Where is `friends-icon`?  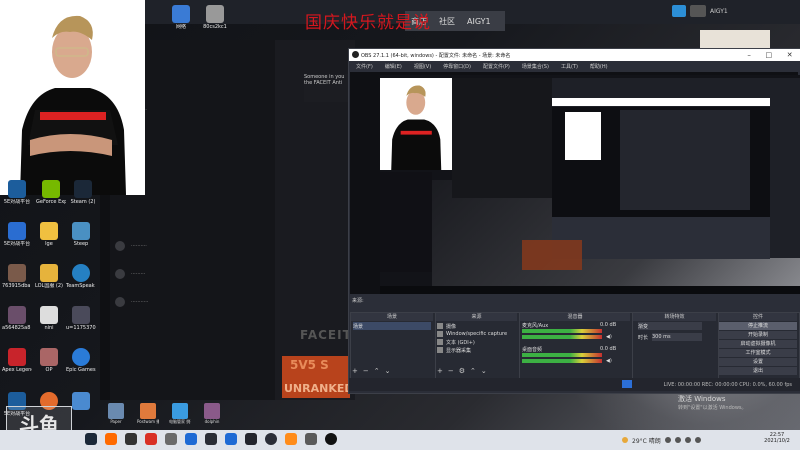
friends-icon is located at coordinates (698, 11).